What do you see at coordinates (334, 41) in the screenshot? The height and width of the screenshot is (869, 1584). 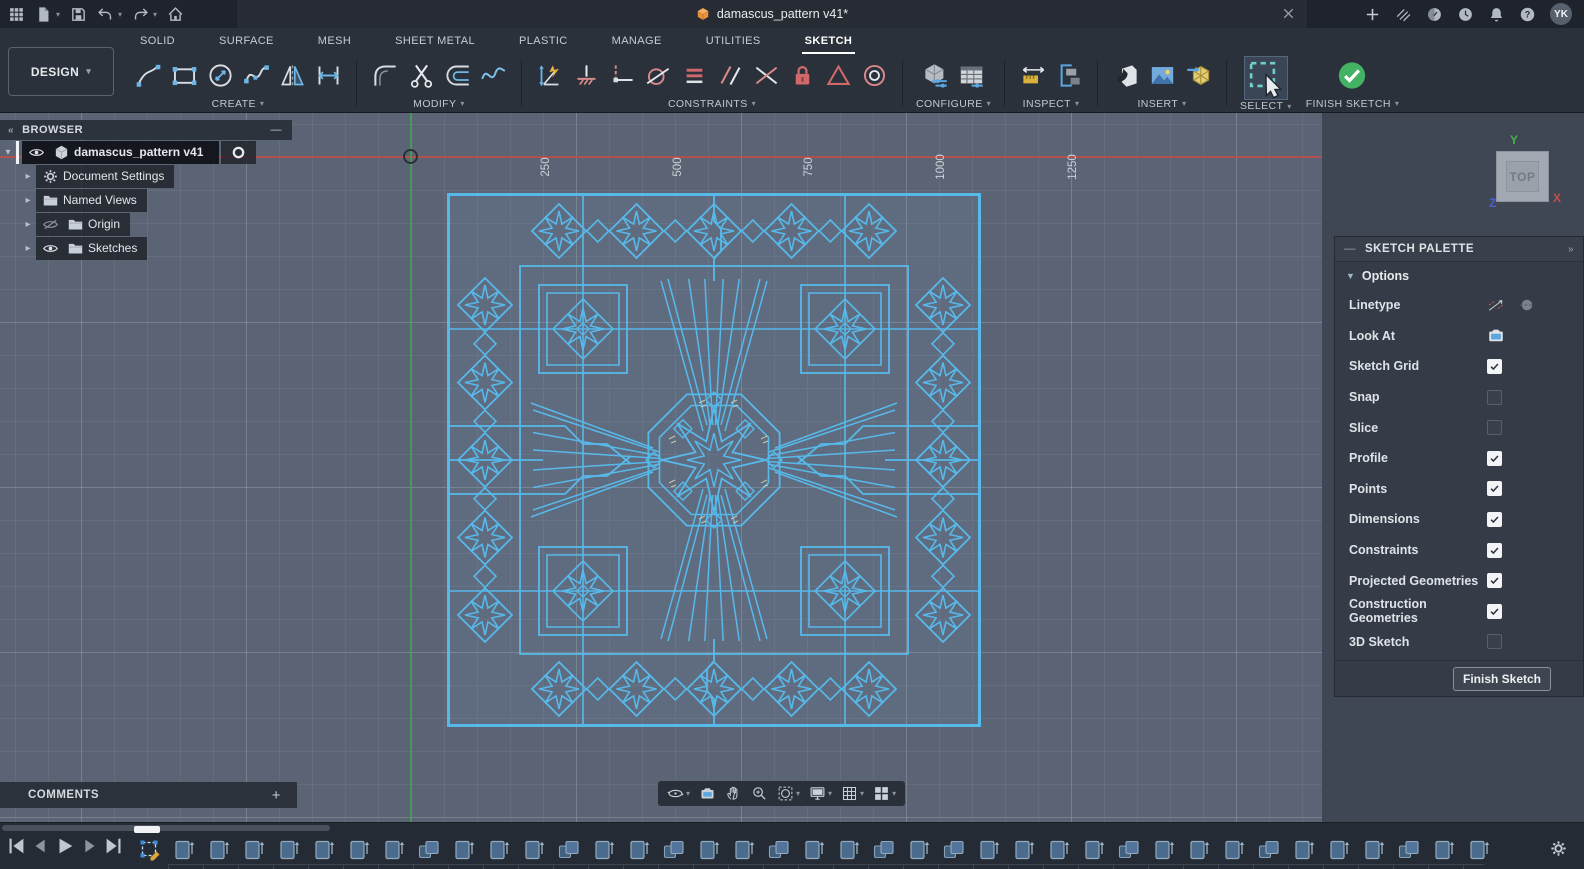 I see `tab-mesh: MESH` at bounding box center [334, 41].